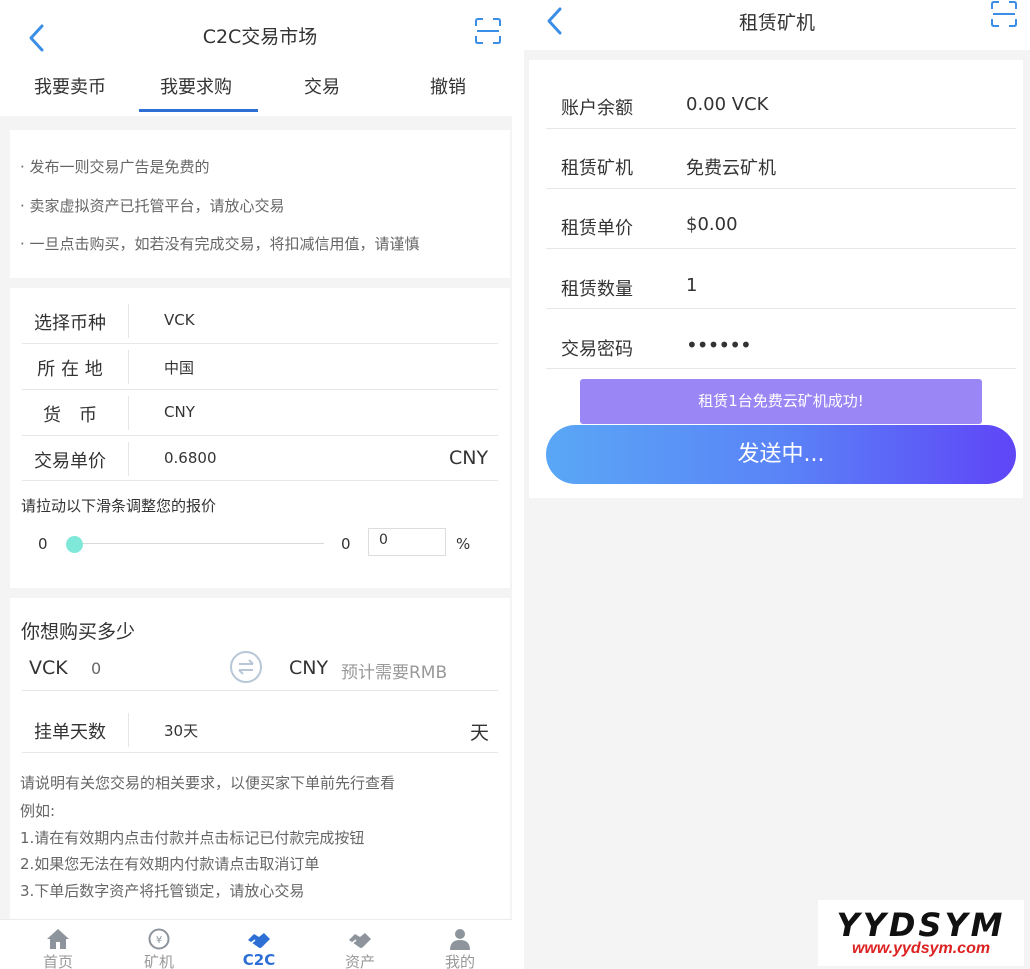 This screenshot has width=1030, height=969. I want to click on watermark-title: YYDSYM, so click(921, 925).